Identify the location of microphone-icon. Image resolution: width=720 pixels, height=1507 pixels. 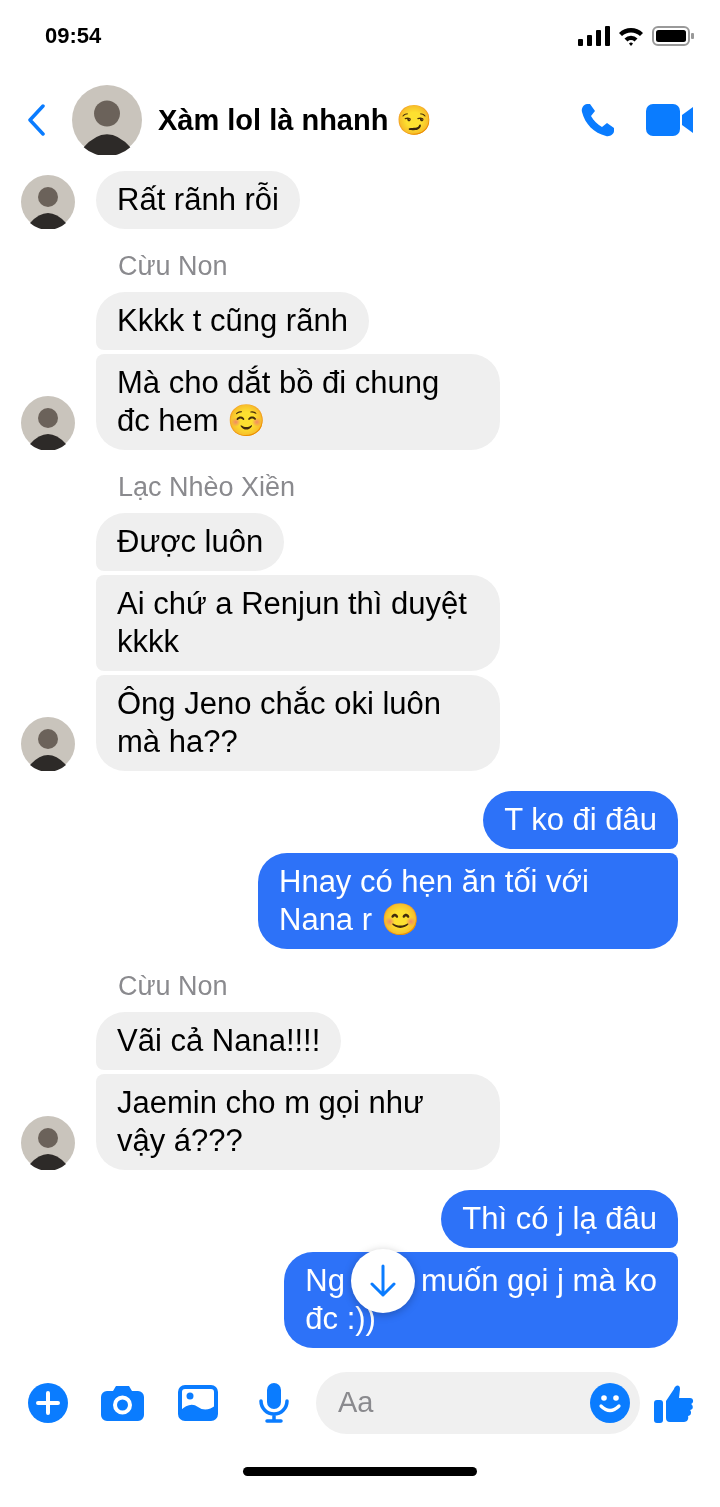
(274, 1402).